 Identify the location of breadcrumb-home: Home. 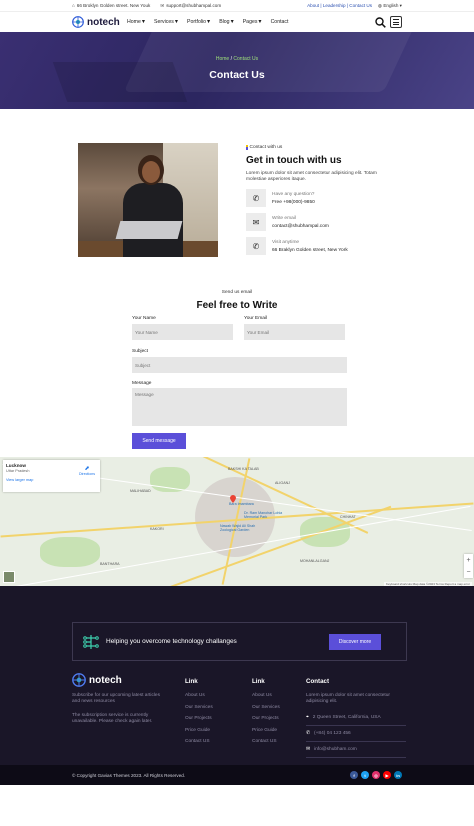
(222, 59).